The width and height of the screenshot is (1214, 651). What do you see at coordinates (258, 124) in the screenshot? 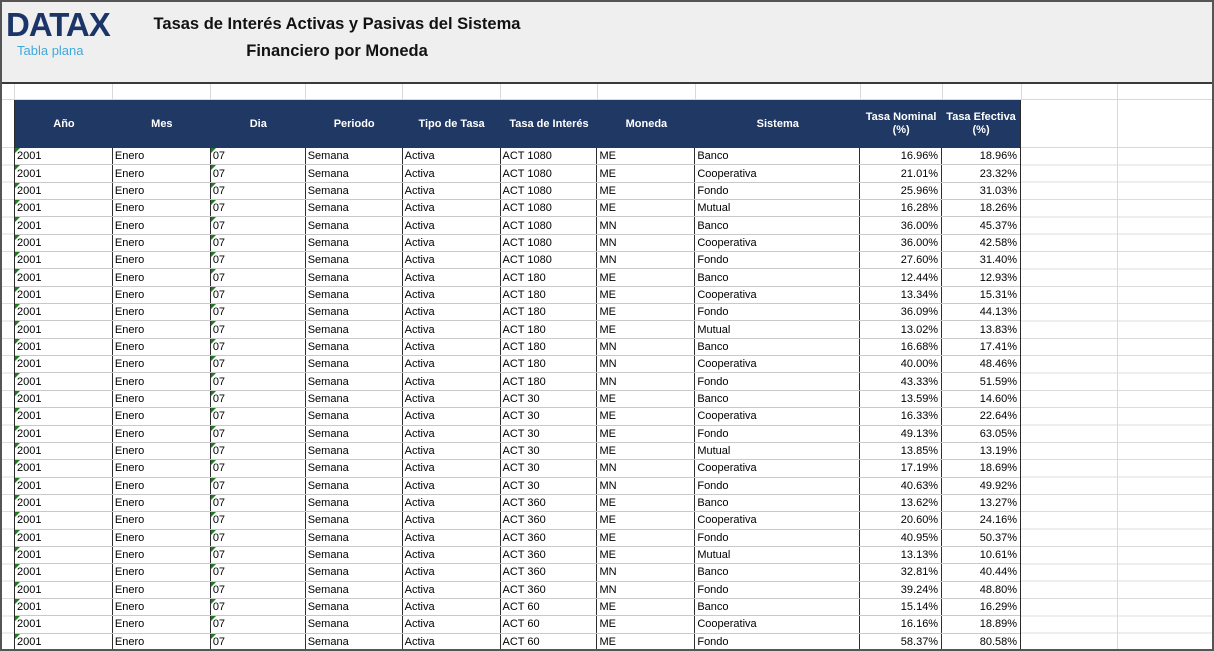
I see `column-header-dia: Dia` at bounding box center [258, 124].